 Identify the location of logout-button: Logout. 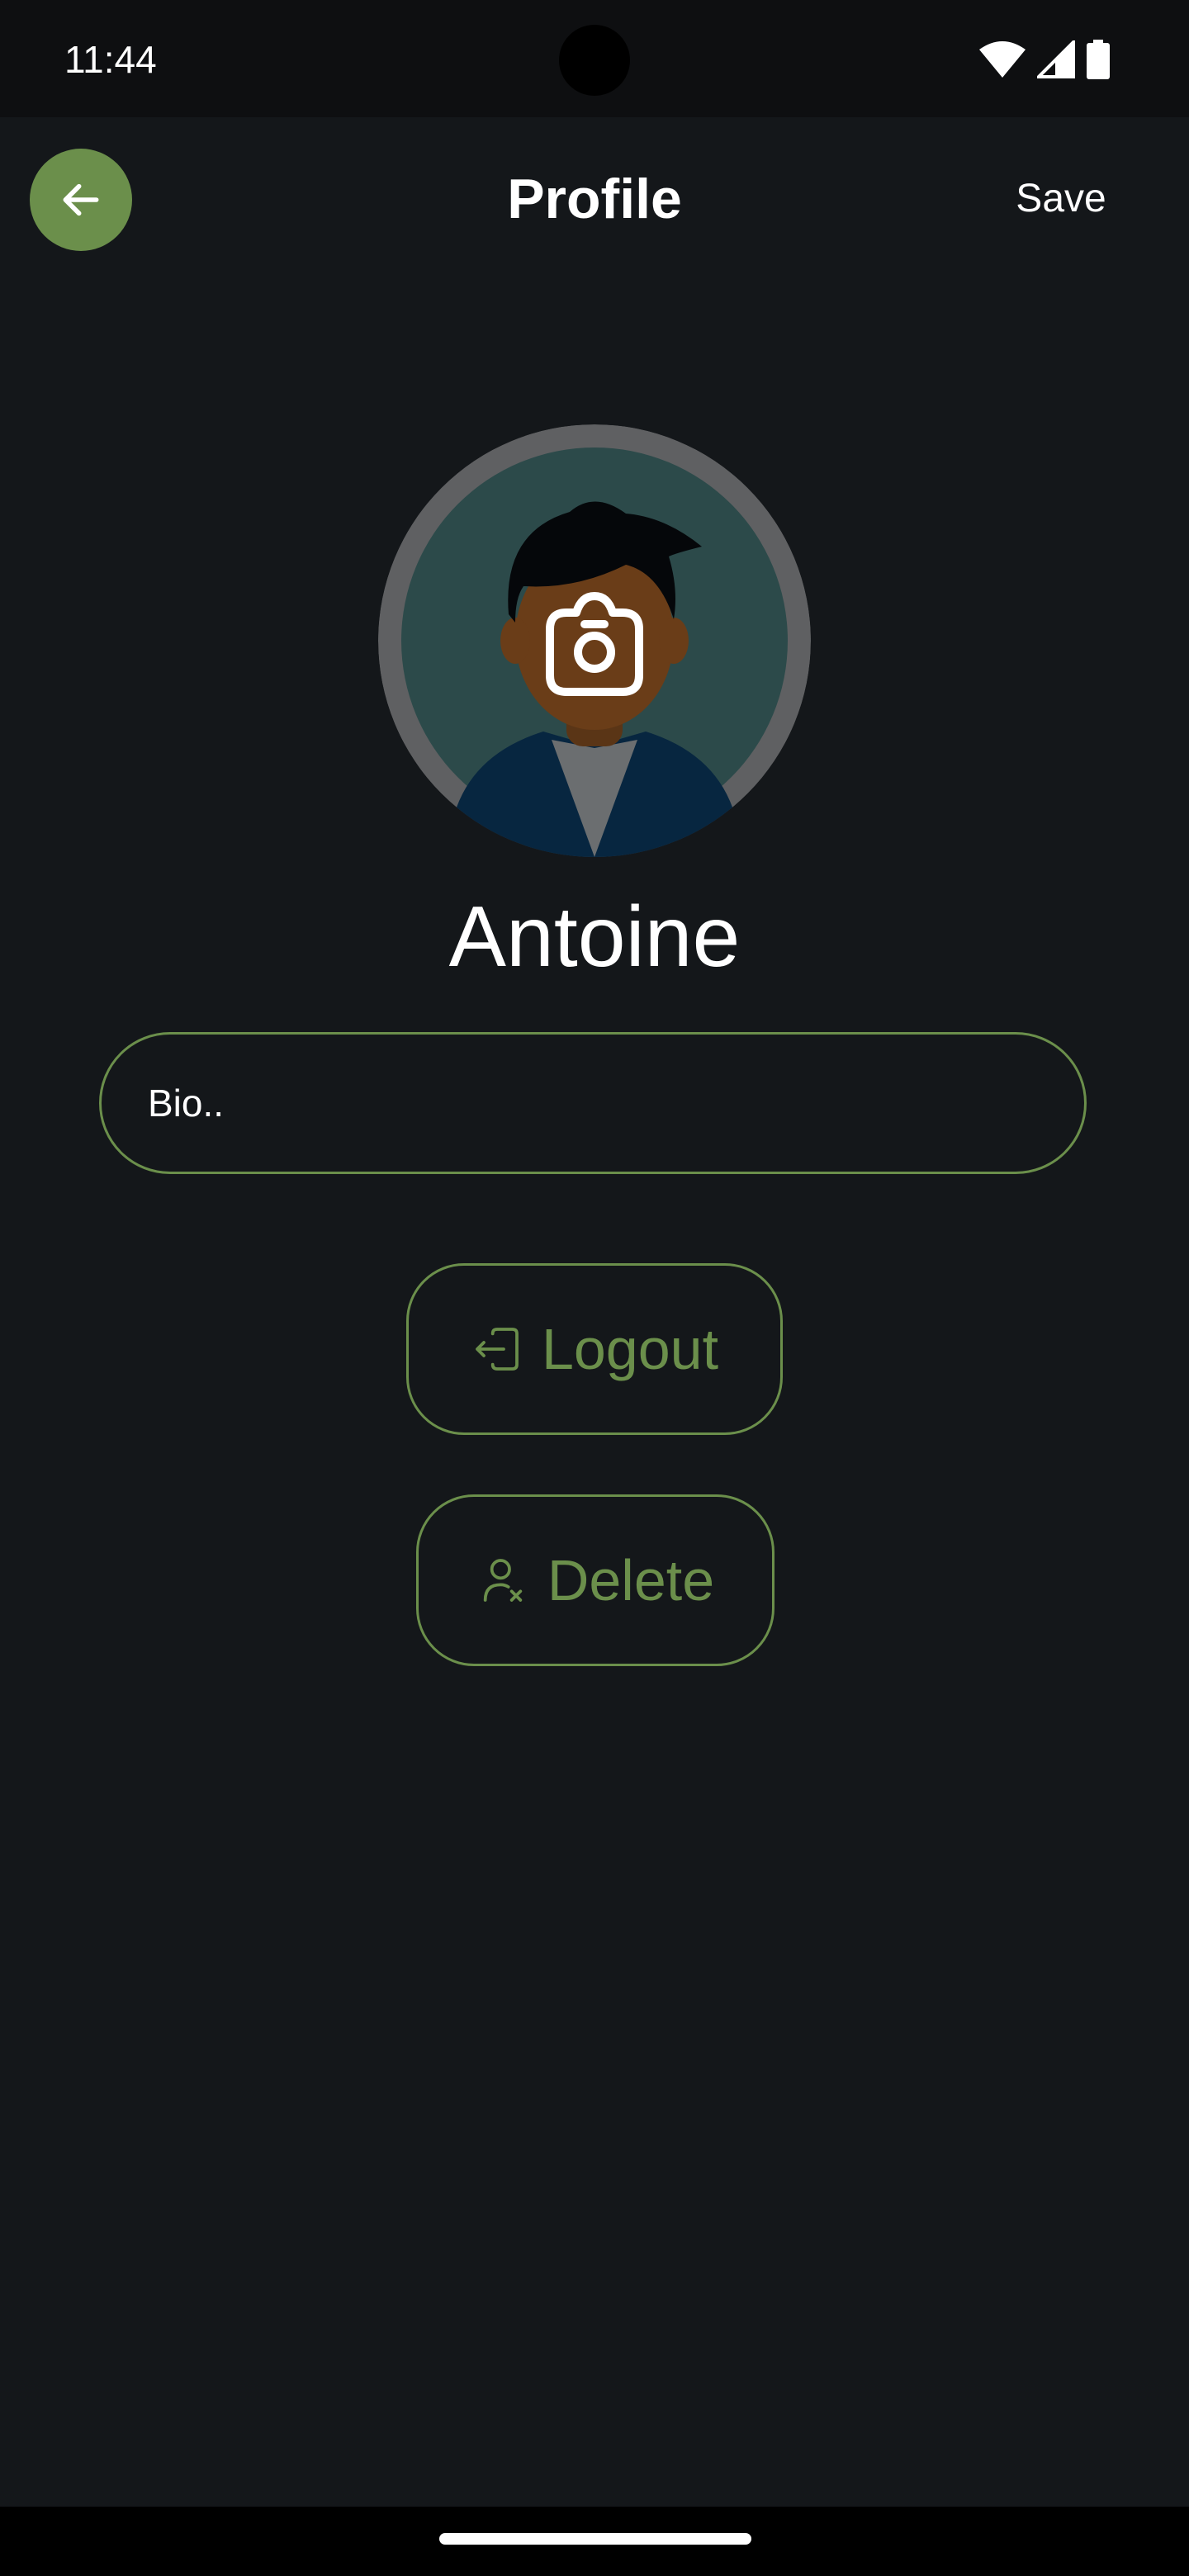
(594, 1349).